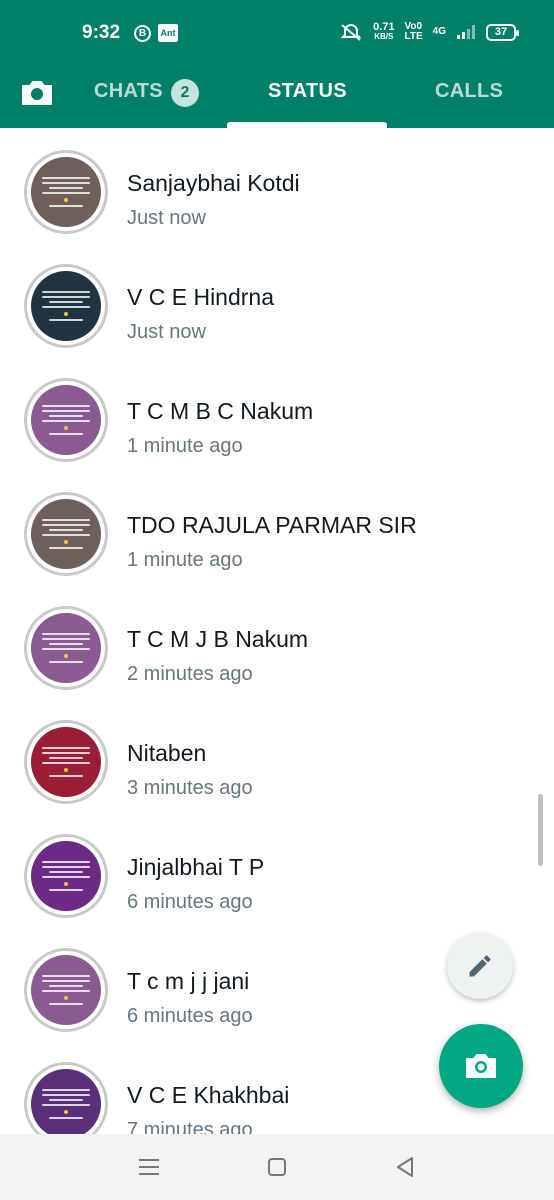  Describe the element at coordinates (190, 674) in the screenshot. I see `status-timestamp: 2 minutes ago` at that location.